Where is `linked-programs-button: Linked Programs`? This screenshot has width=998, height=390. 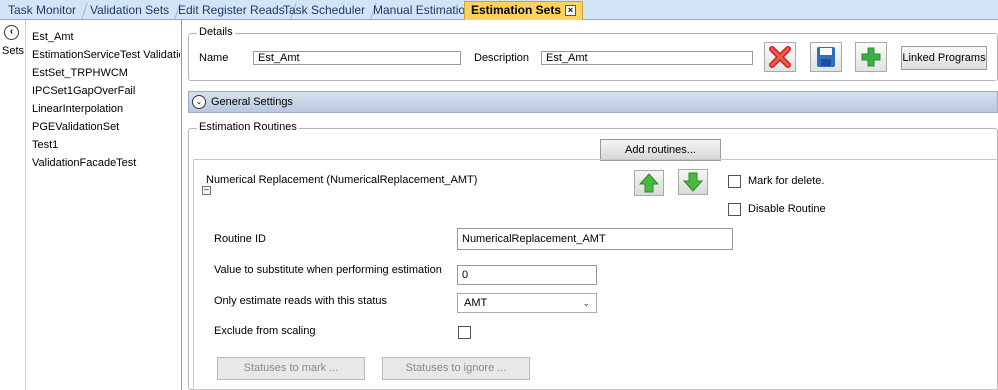 linked-programs-button: Linked Programs is located at coordinates (944, 58).